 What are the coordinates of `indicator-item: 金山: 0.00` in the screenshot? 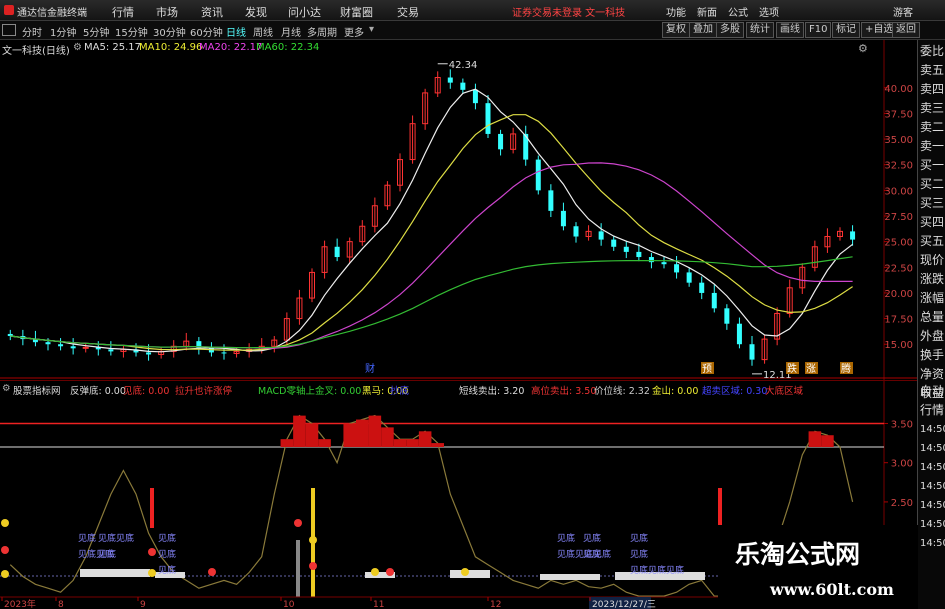 It's located at (675, 391).